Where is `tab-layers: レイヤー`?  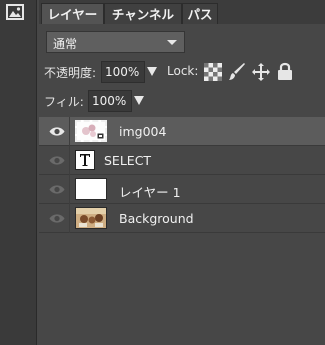 tab-layers: レイヤー is located at coordinates (72, 13).